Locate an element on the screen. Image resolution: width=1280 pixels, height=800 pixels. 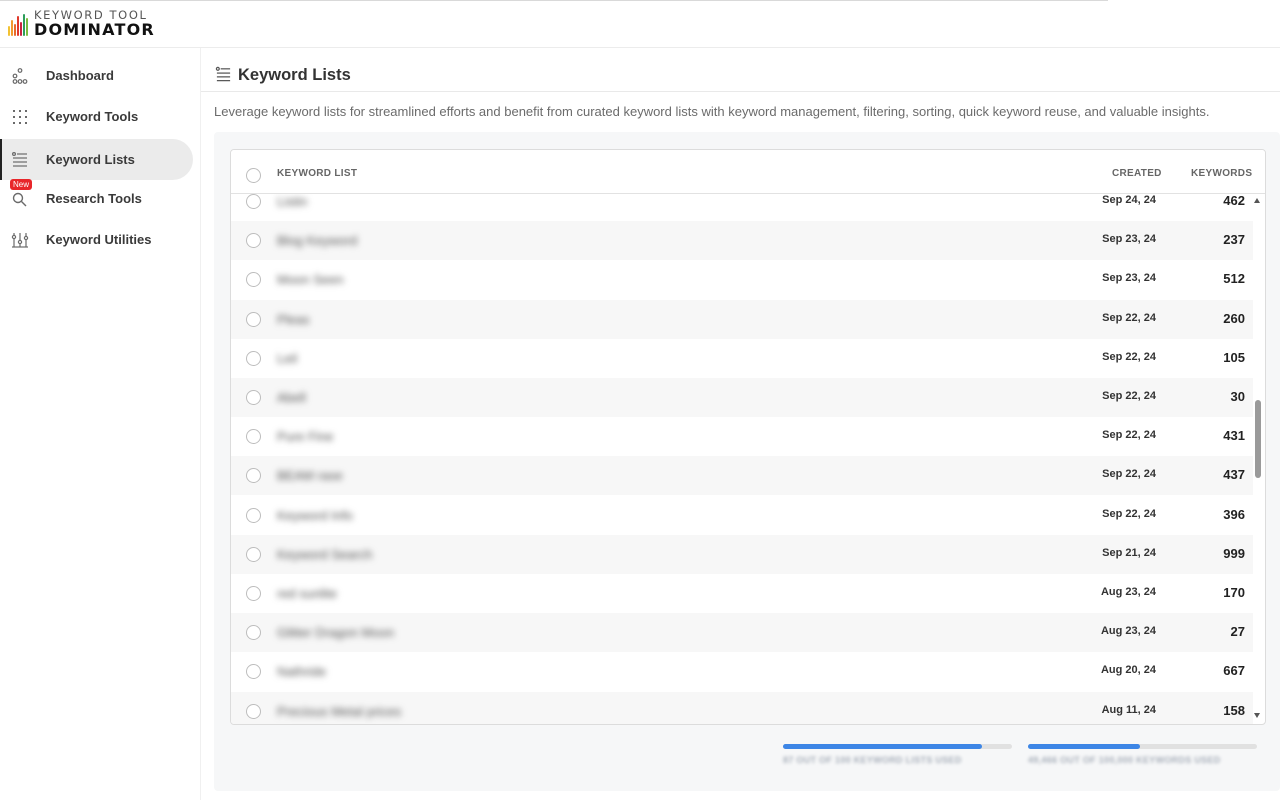
sidebar-item-label: Research Tools is located at coordinates (94, 198).